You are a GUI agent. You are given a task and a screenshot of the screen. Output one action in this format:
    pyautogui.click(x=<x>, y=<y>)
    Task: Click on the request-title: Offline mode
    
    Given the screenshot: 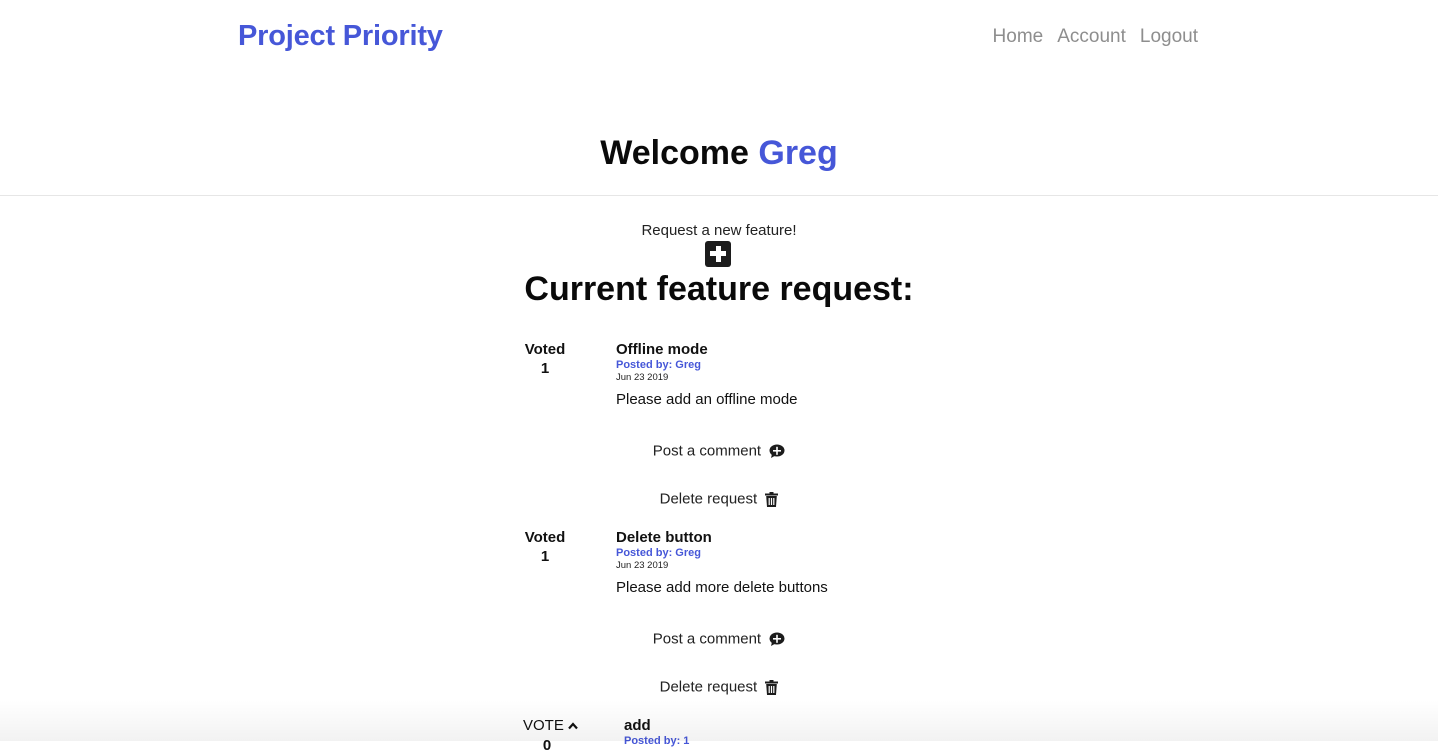 What is the action you would take?
    pyautogui.click(x=662, y=349)
    